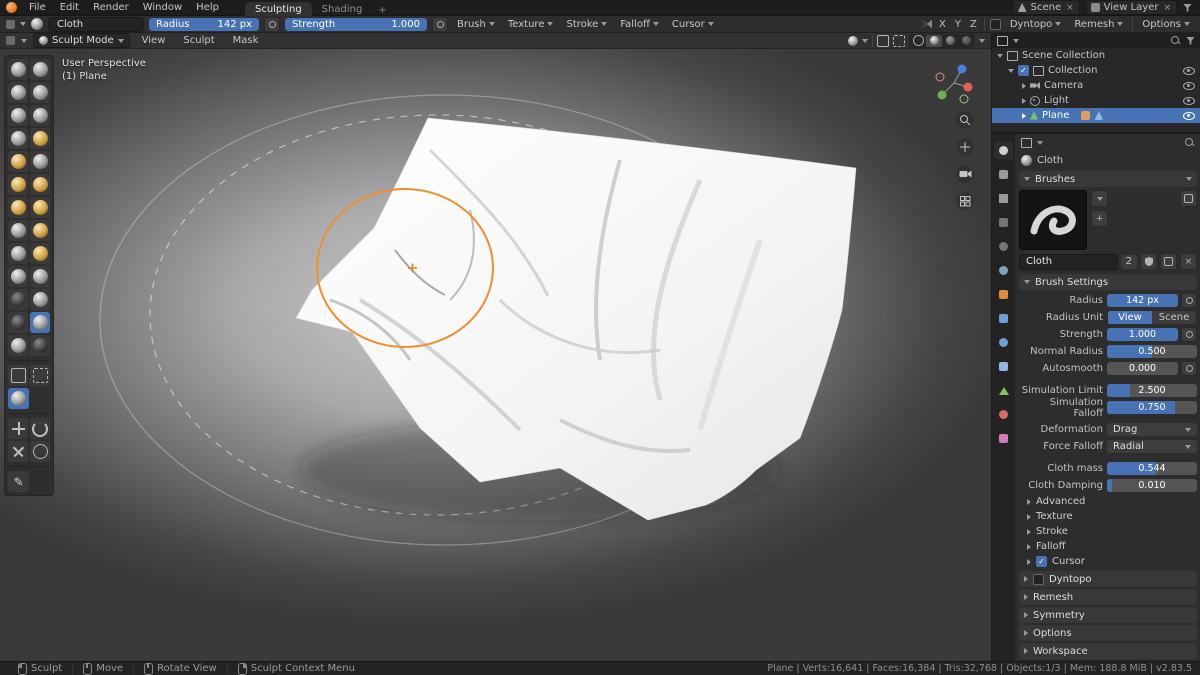 This screenshot has height=675, width=1200. Describe the element at coordinates (958, 24) in the screenshot. I see `symmetry-y-toggle: Y` at that location.